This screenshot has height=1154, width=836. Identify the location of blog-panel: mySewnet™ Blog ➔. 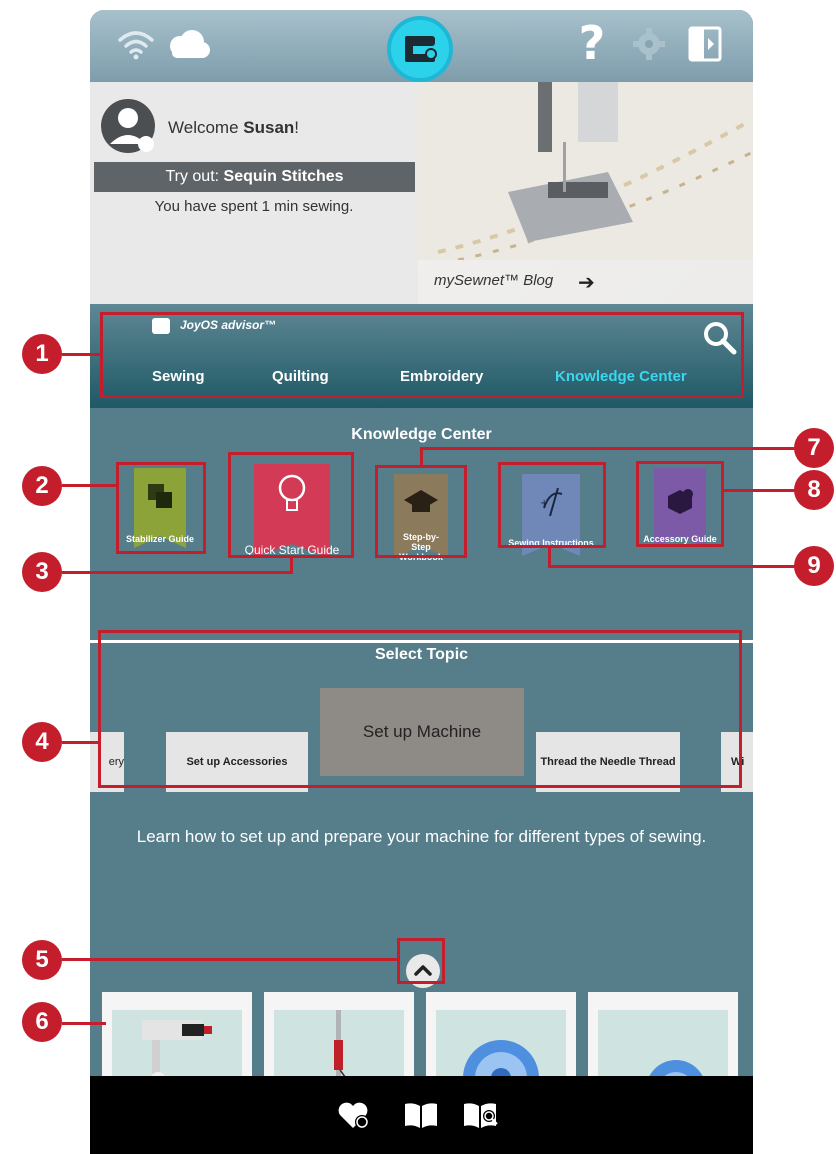
(585, 193).